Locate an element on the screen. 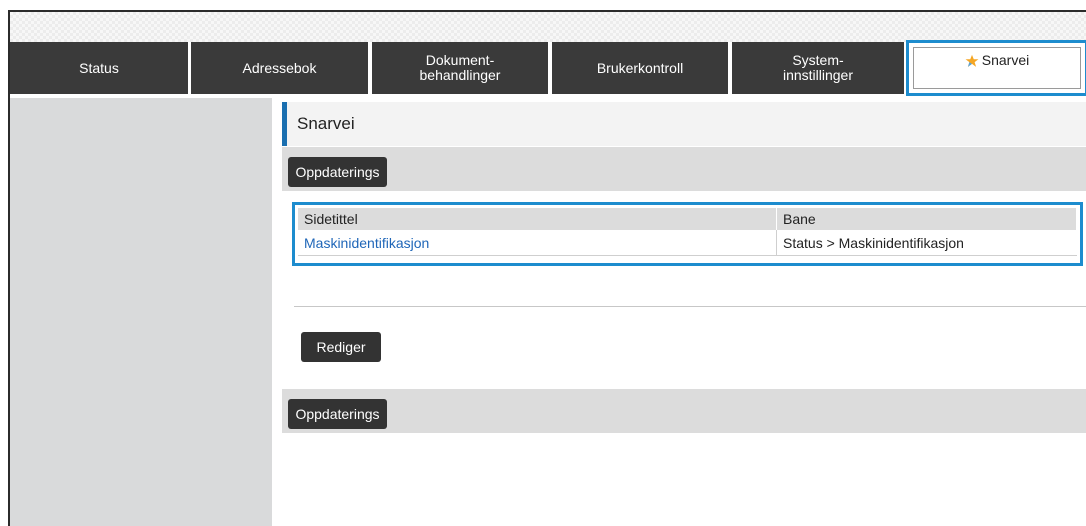 The width and height of the screenshot is (1086, 526). tab-label: System- innstillinger is located at coordinates (818, 67).